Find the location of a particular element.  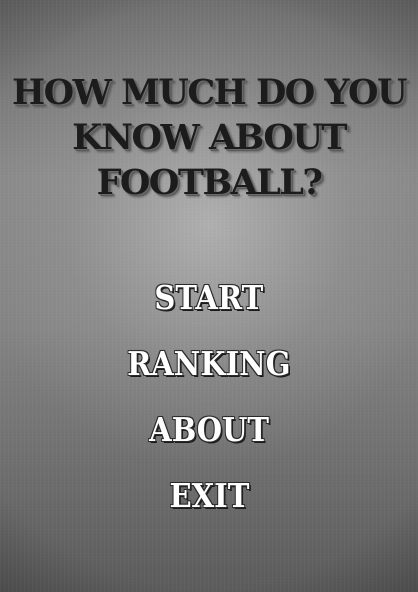

about-button-label: ABOUT is located at coordinates (209, 429).